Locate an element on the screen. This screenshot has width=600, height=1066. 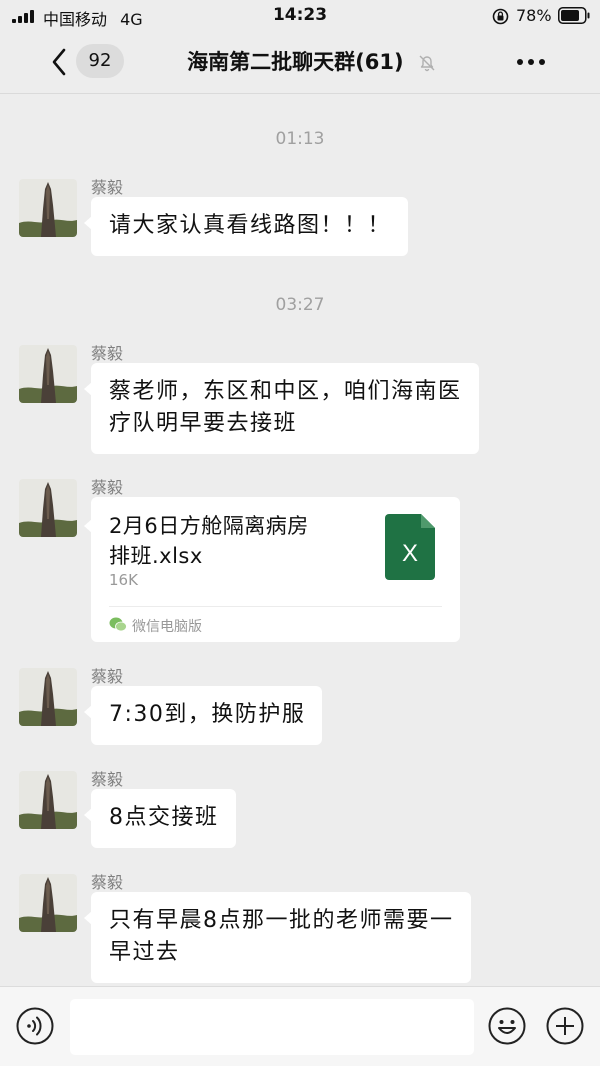
file-name-line: 排班.xlsx is located at coordinates (156, 556).